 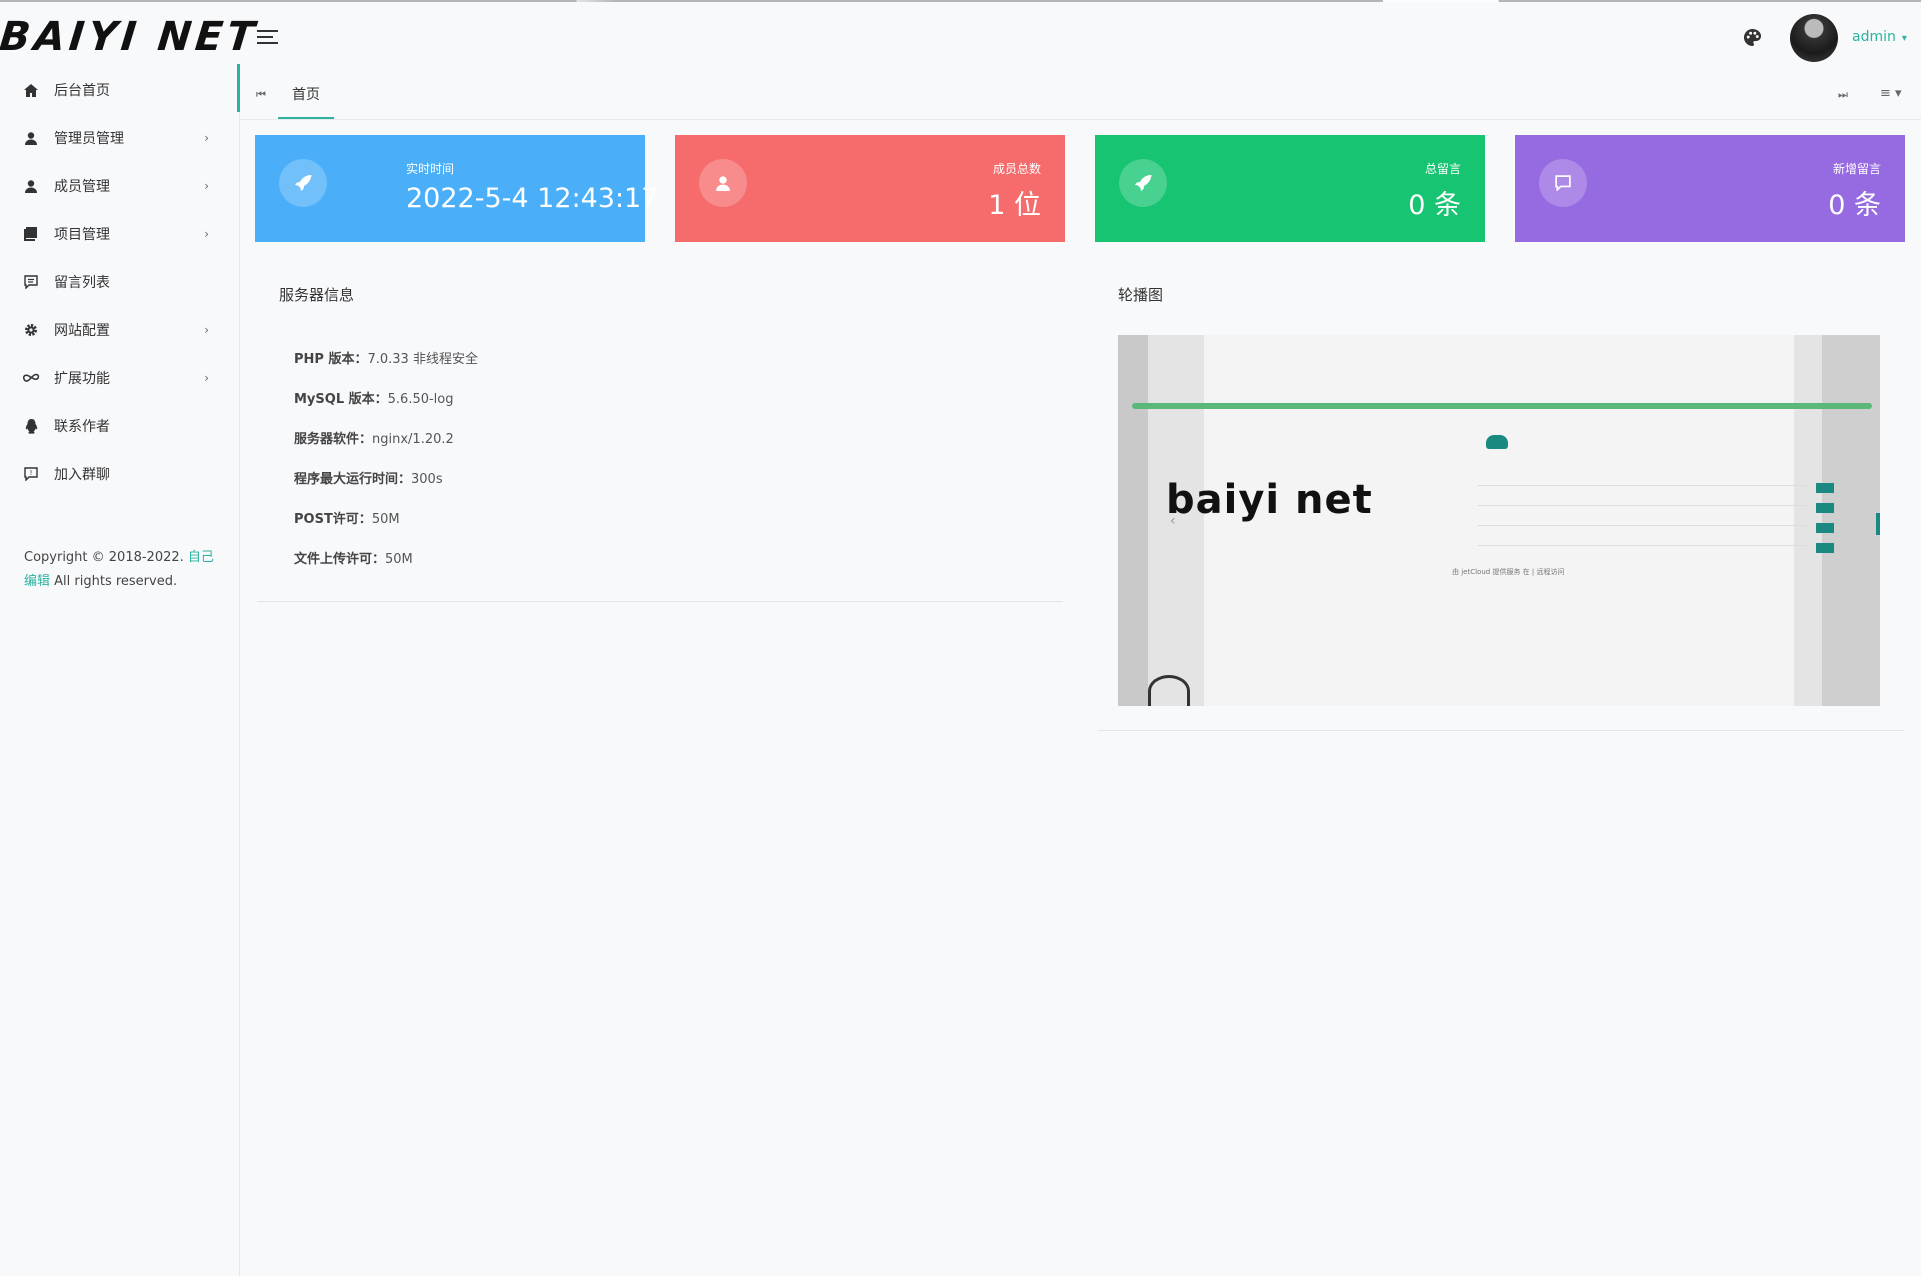 What do you see at coordinates (119, 474) in the screenshot?
I see `sidebar-item-join-group: ! 加入群聊` at bounding box center [119, 474].